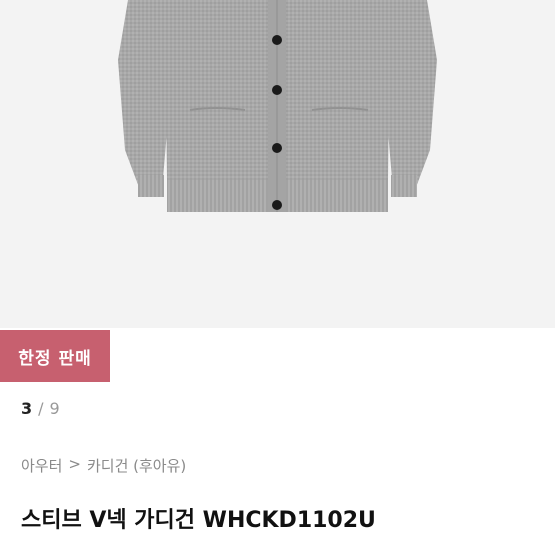 The height and width of the screenshot is (555, 555). What do you see at coordinates (27, 408) in the screenshot?
I see `pager-current: 3` at bounding box center [27, 408].